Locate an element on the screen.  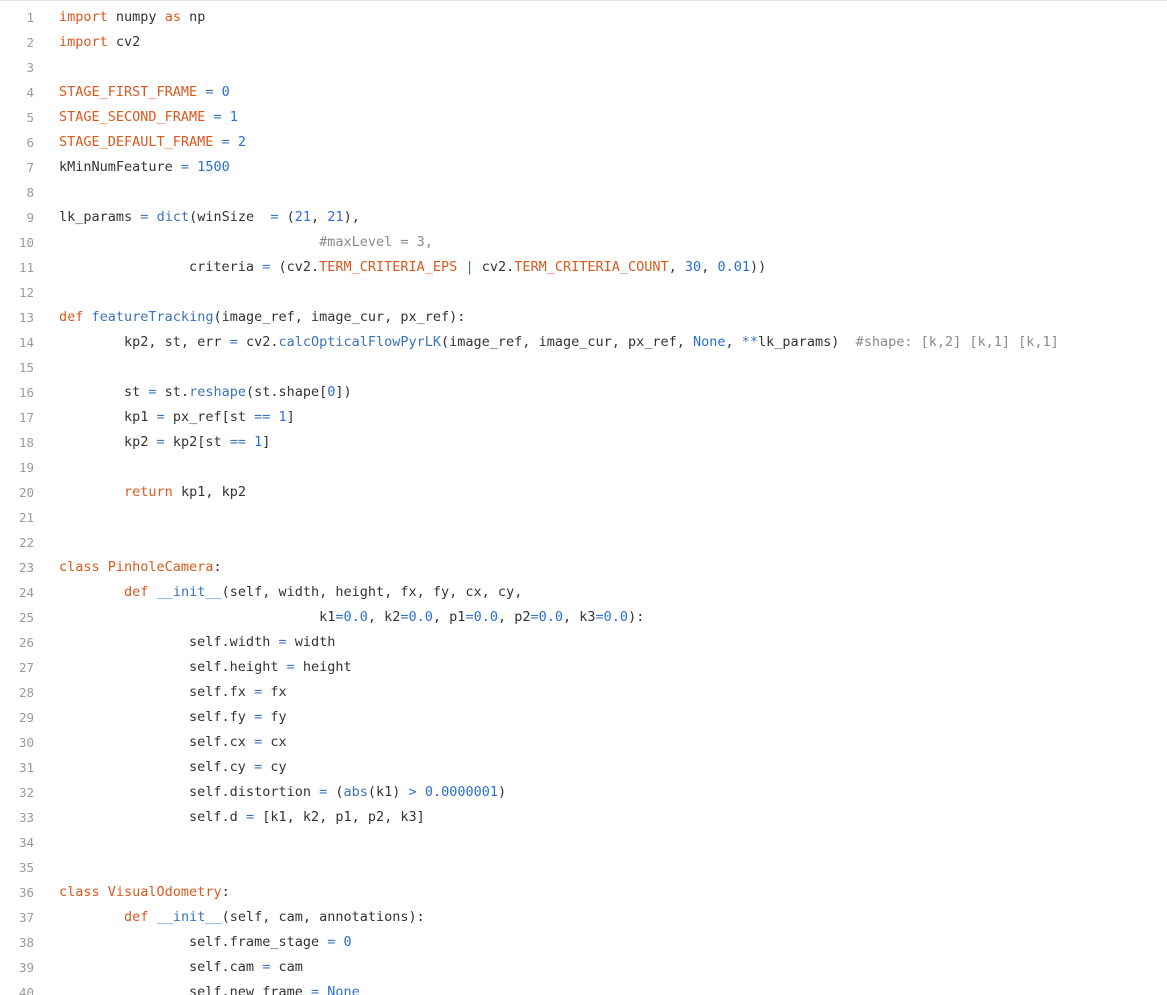
line-number: 36 is located at coordinates (26, 892).